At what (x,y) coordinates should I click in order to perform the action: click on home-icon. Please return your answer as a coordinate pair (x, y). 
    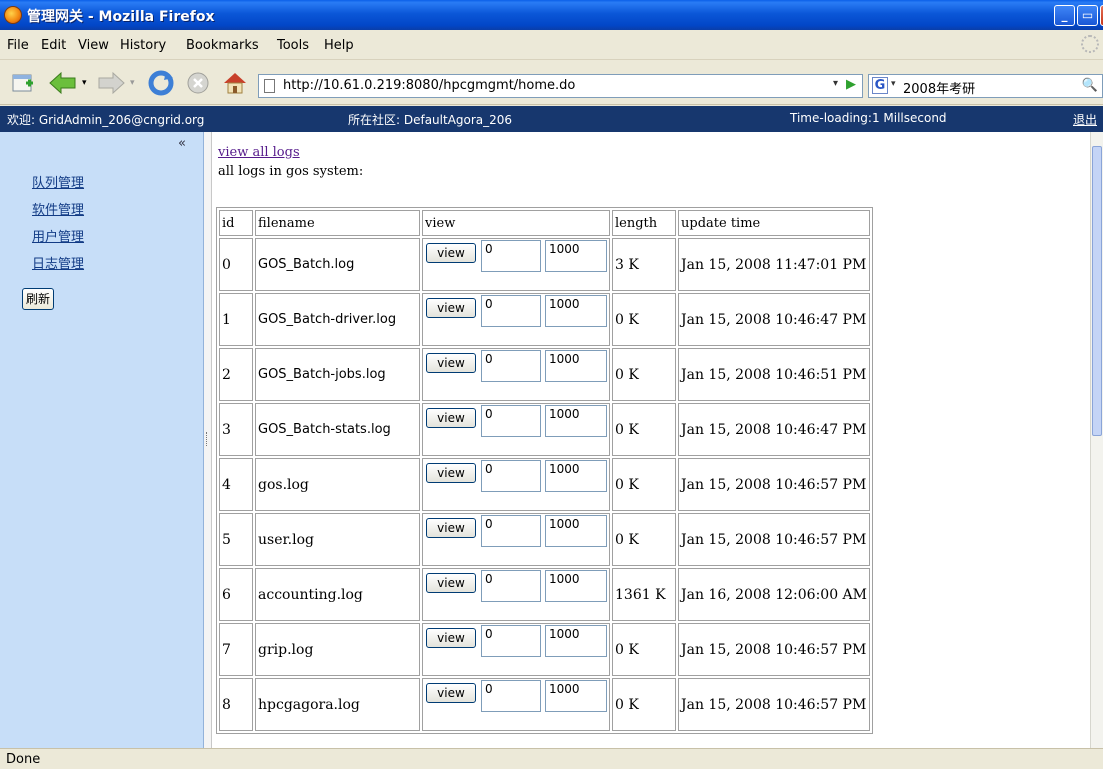
    Looking at the image, I should click on (235, 83).